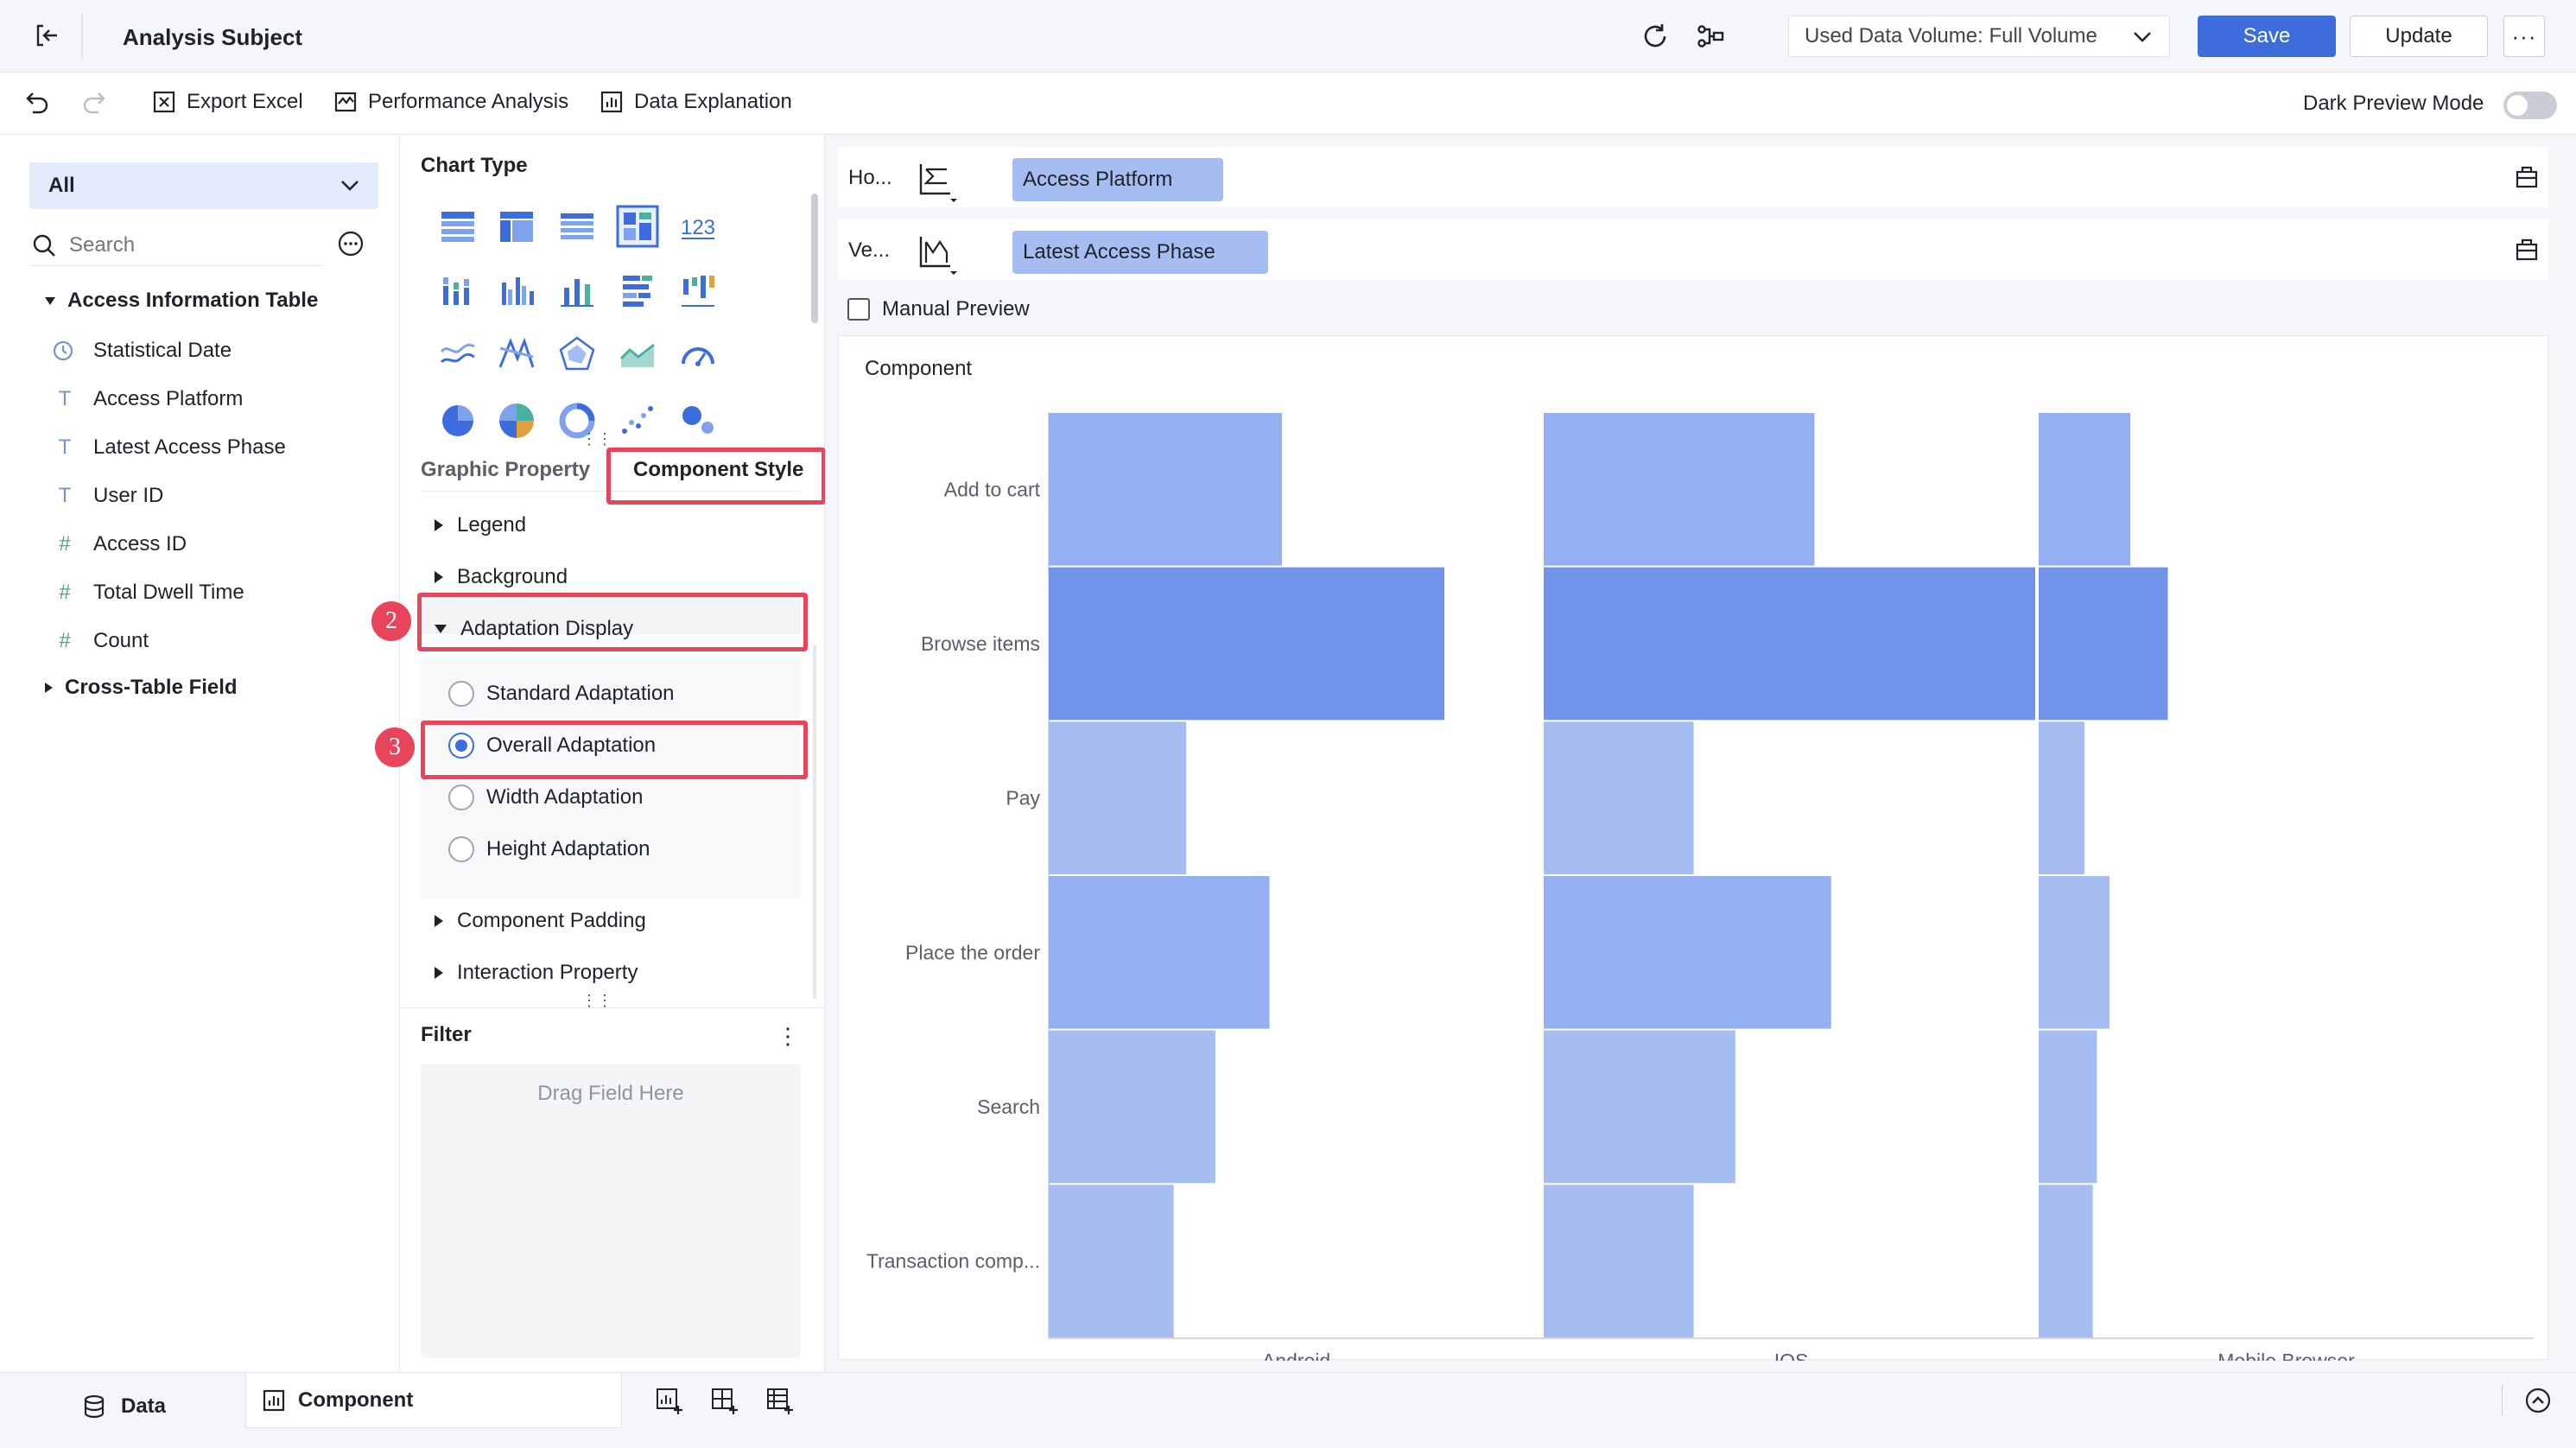 The width and height of the screenshot is (2576, 1448). What do you see at coordinates (141, 688) in the screenshot?
I see `table-group-cross-table: Cross-Table Field` at bounding box center [141, 688].